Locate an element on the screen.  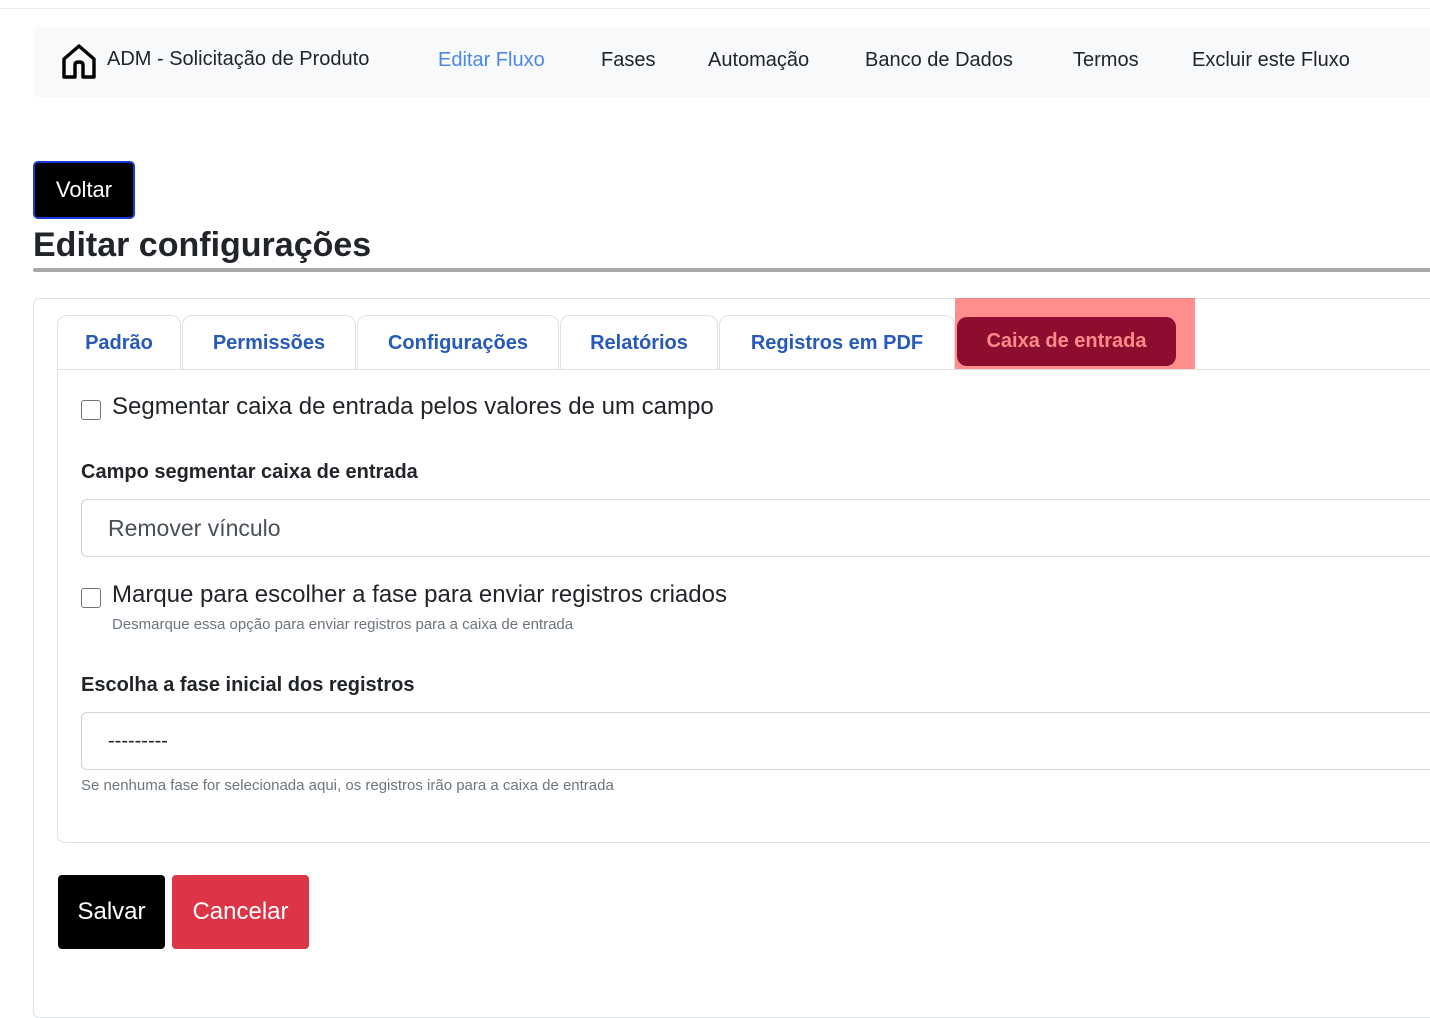
tab-padrao: Padrão is located at coordinates (119, 343).